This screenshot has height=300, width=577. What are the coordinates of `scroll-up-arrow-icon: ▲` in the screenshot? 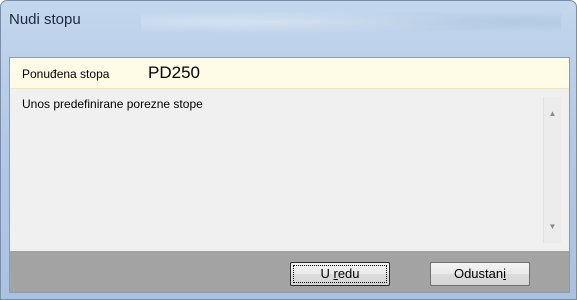 It's located at (552, 113).